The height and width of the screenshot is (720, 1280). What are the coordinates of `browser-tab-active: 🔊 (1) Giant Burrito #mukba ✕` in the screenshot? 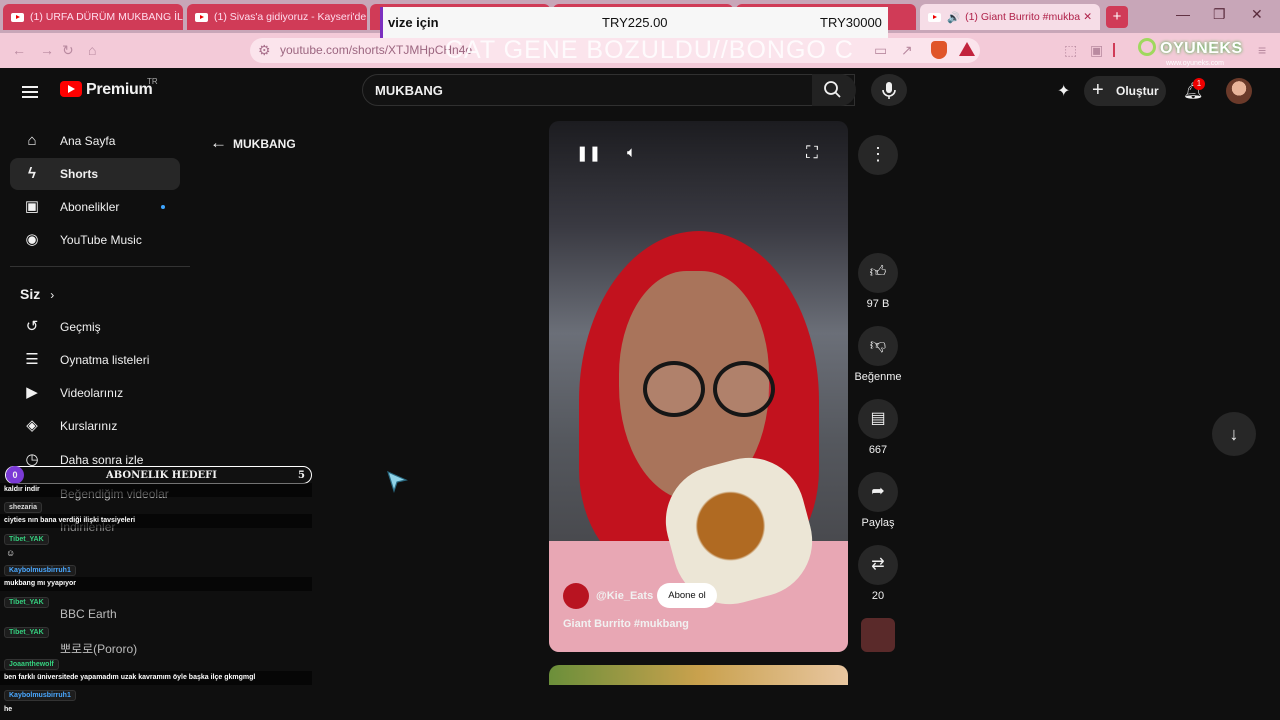 It's located at (1010, 17).